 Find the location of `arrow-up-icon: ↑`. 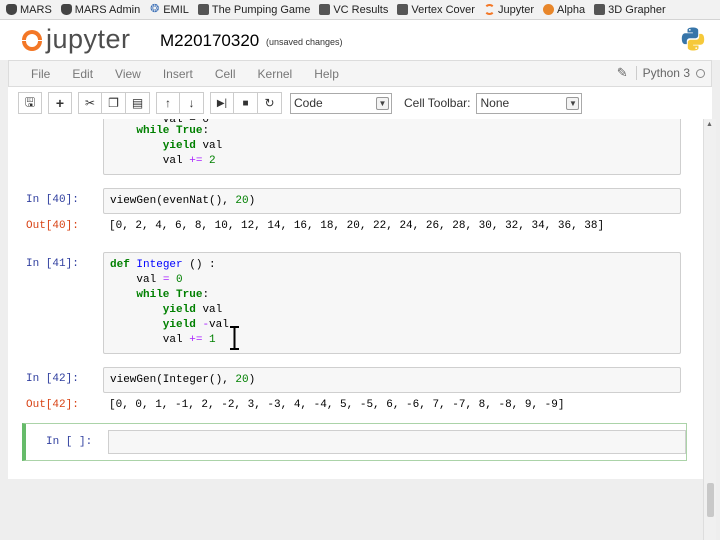

arrow-up-icon: ↑ is located at coordinates (168, 103).